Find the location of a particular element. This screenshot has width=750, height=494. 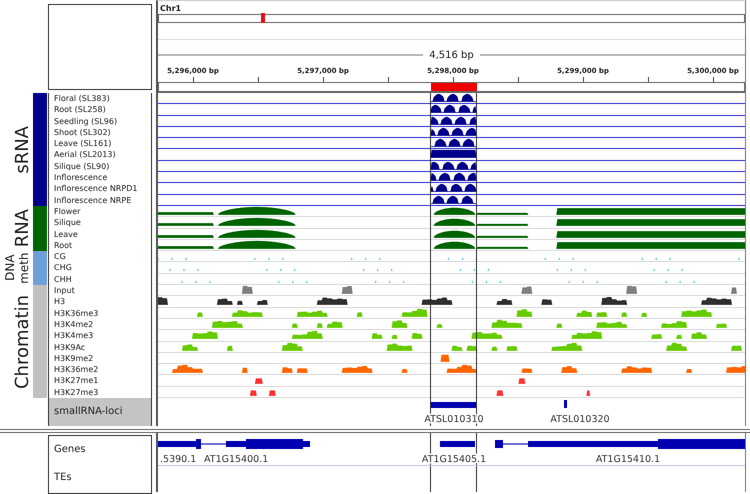

region-marker is located at coordinates (454, 87).